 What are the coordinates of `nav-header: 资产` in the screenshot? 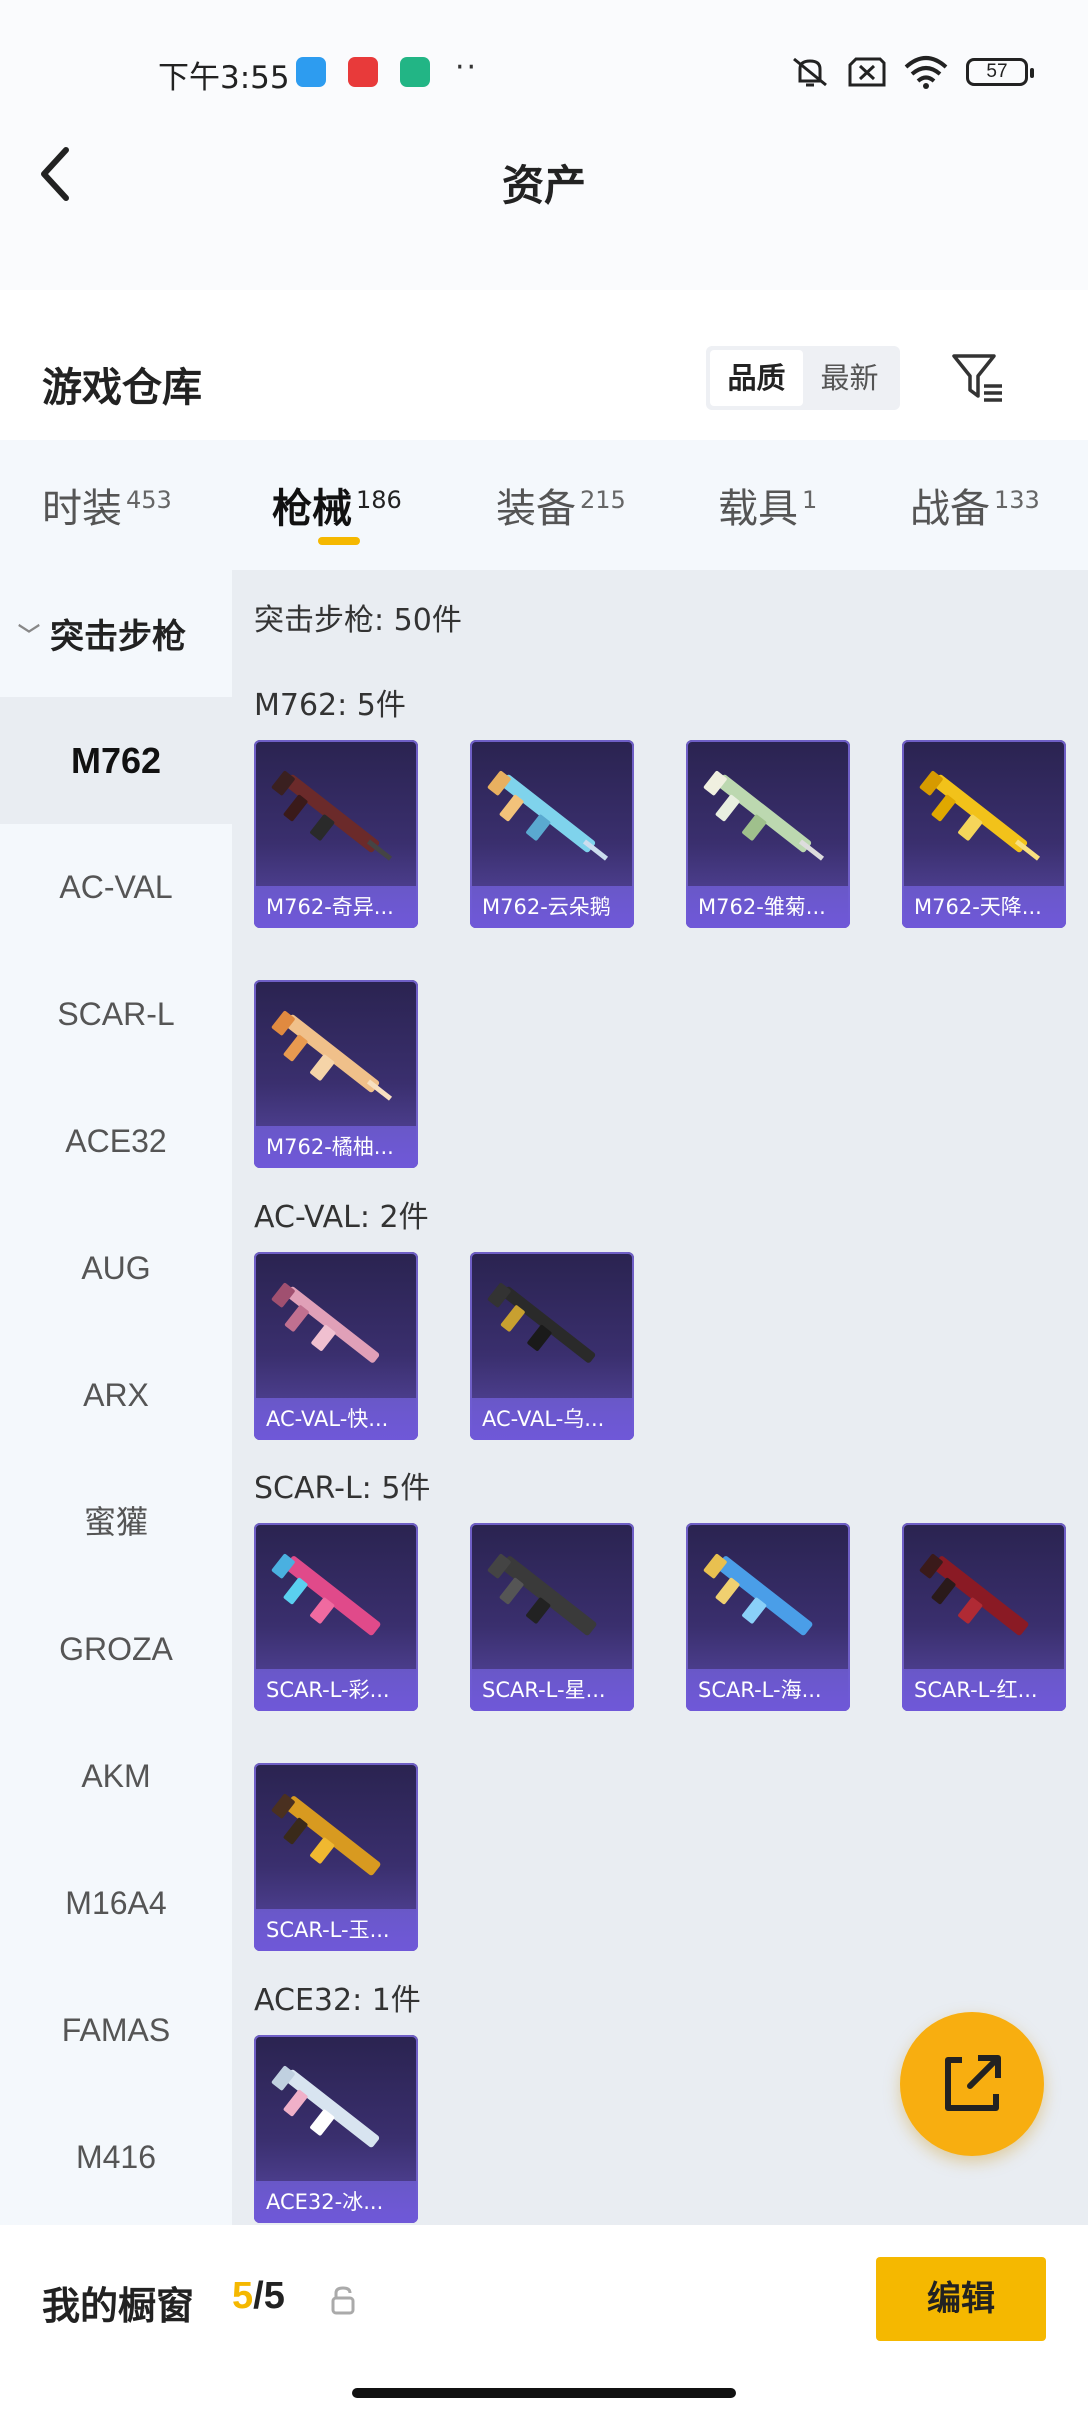 It's located at (544, 200).